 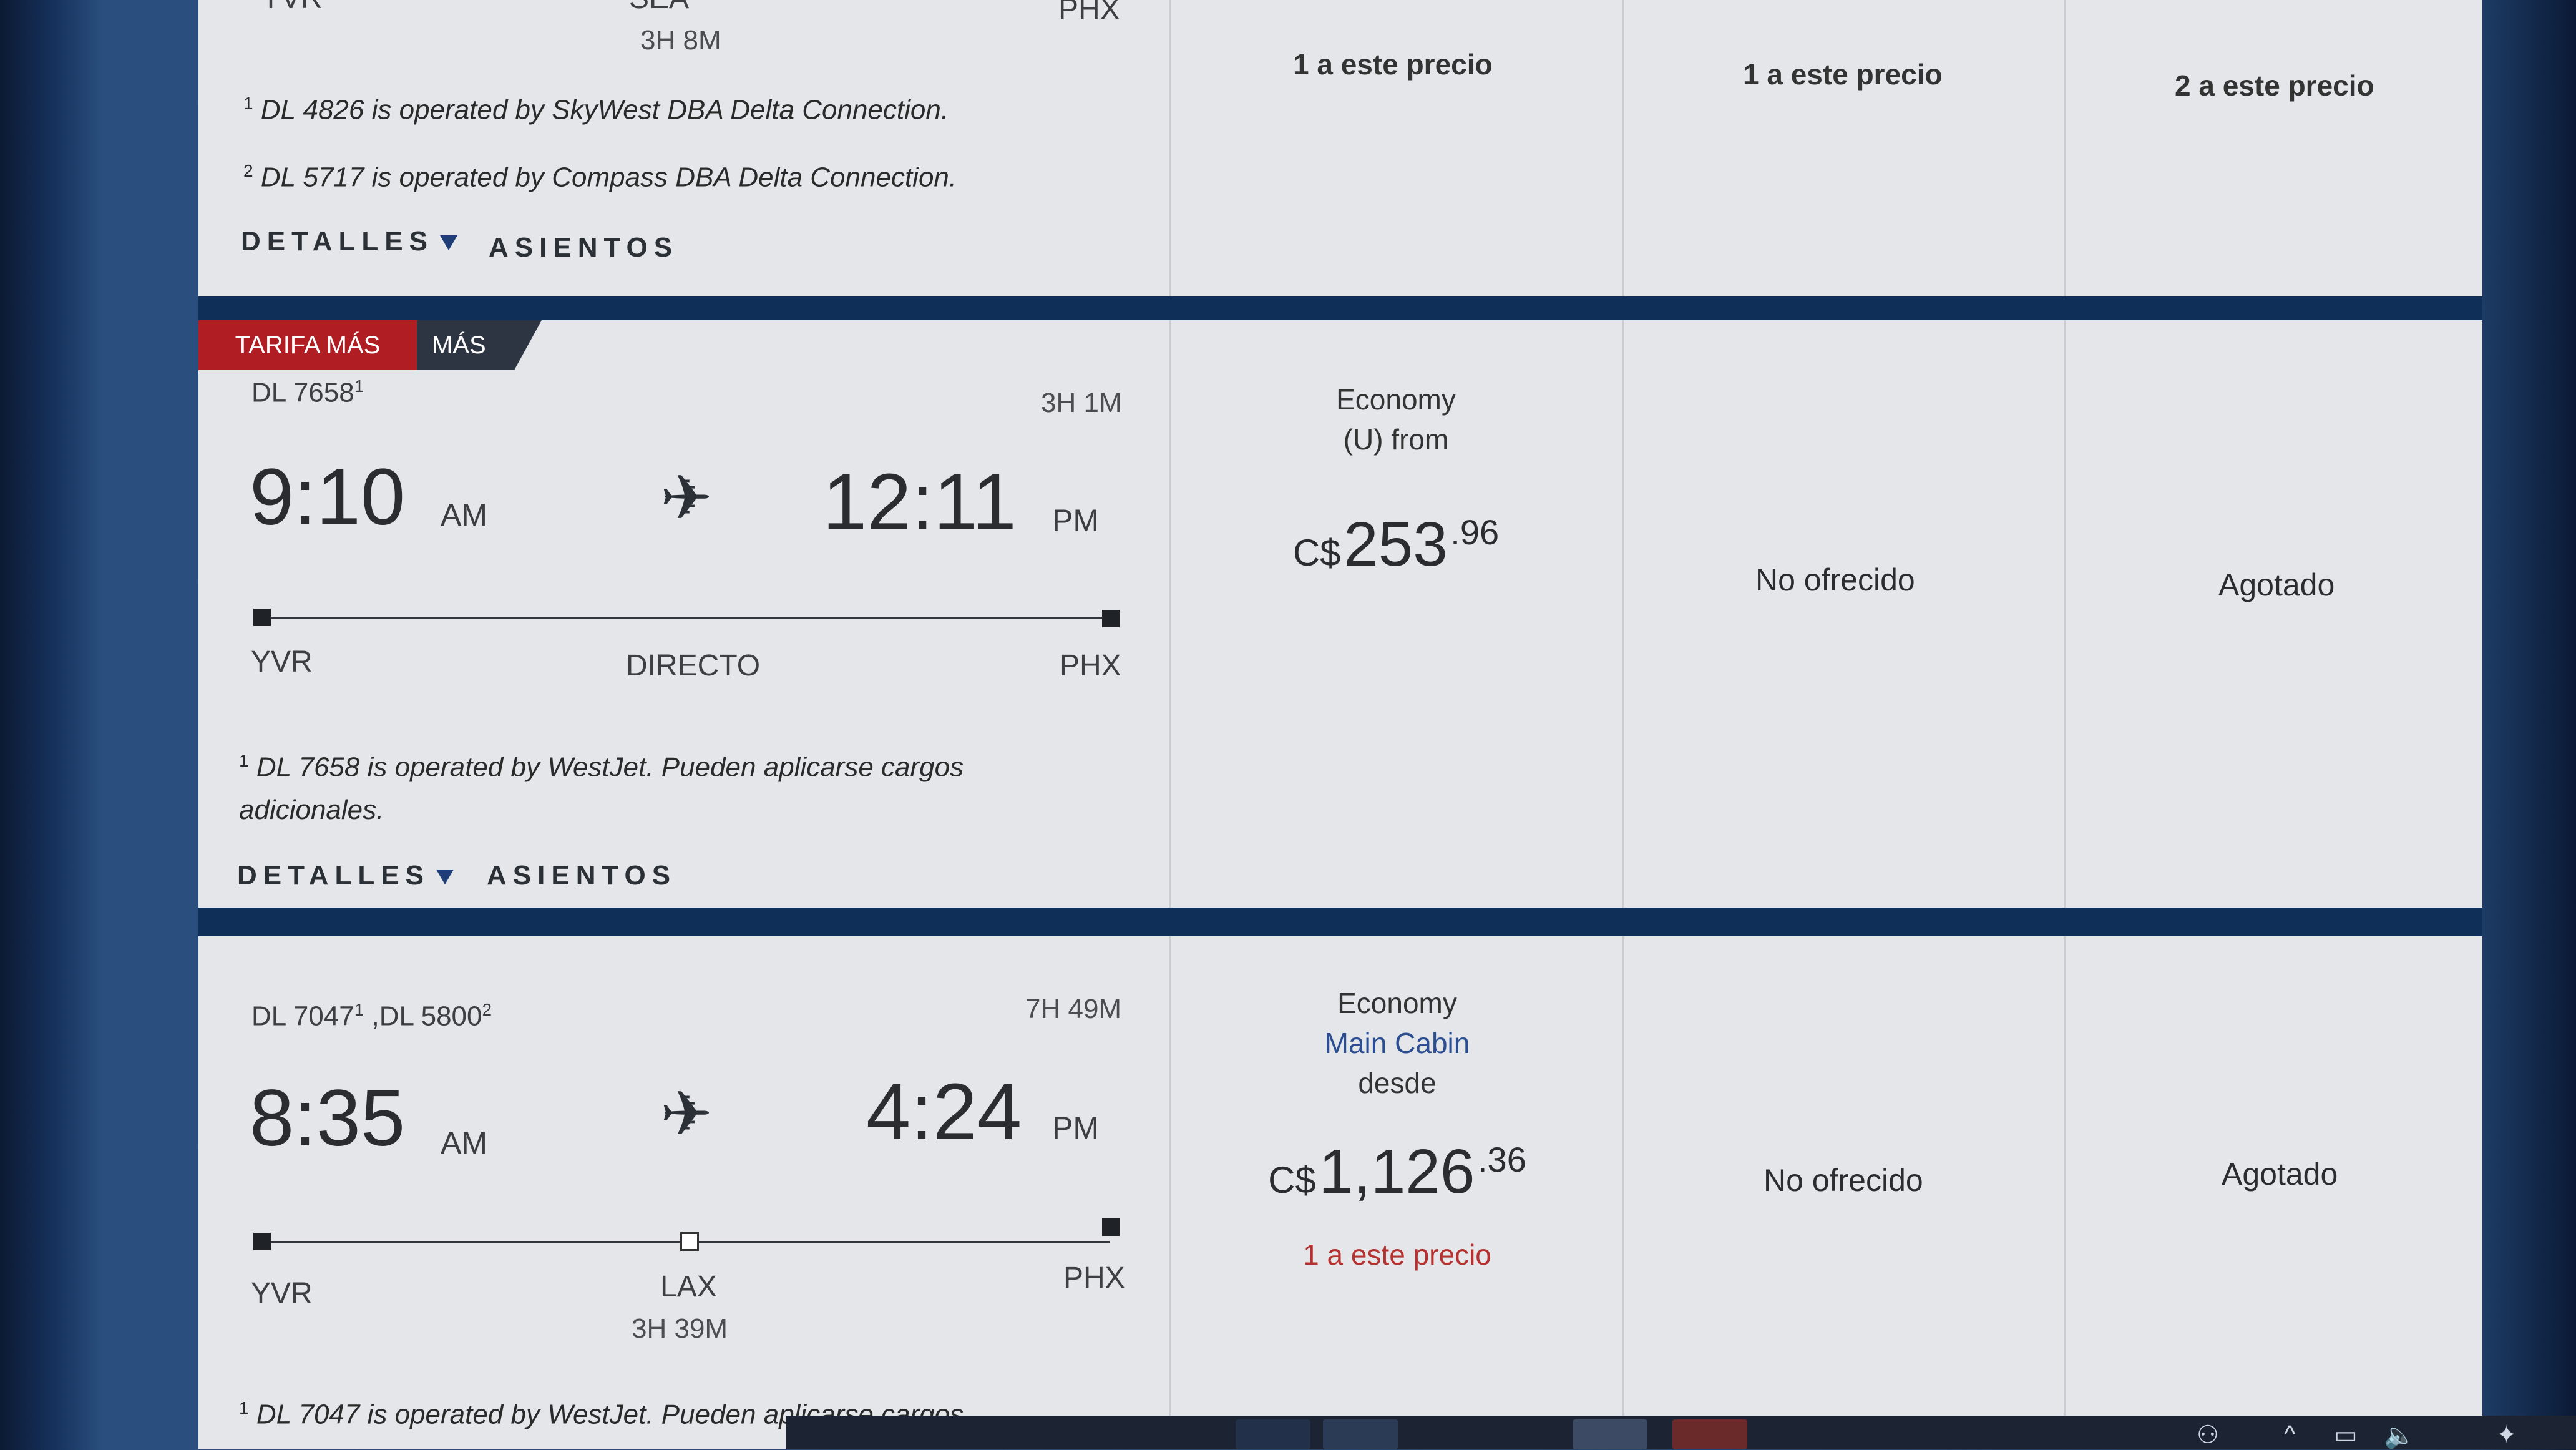 I want to click on connection-type: DIRECTO, so click(x=693, y=665).